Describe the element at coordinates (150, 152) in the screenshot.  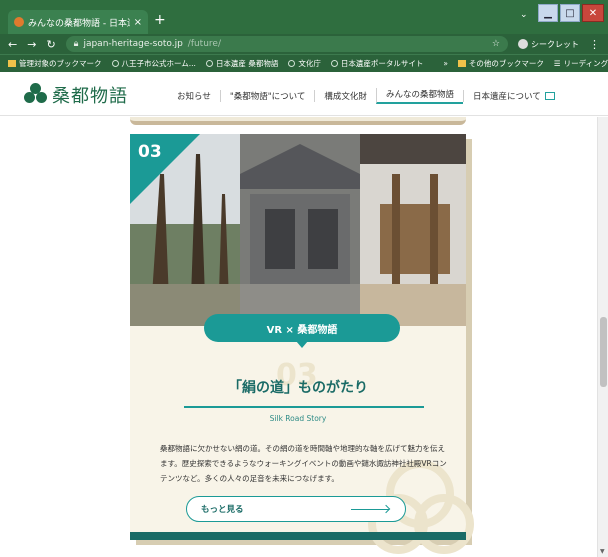
I see `card-number: 03` at that location.